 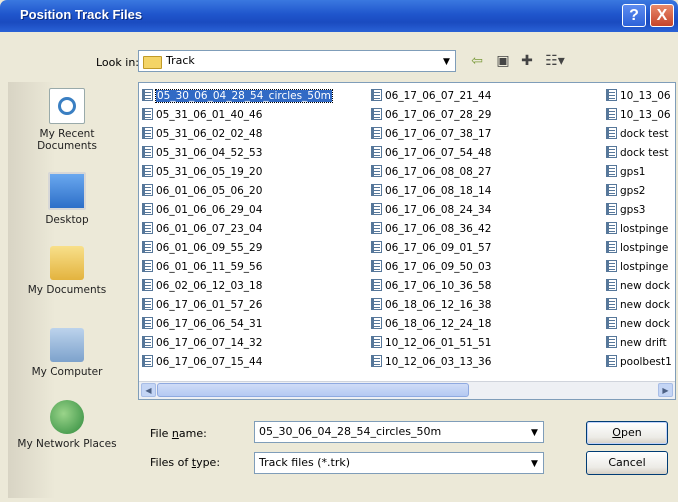 I want to click on file-item: 06_17_06_07_15_44, so click(x=237, y=362).